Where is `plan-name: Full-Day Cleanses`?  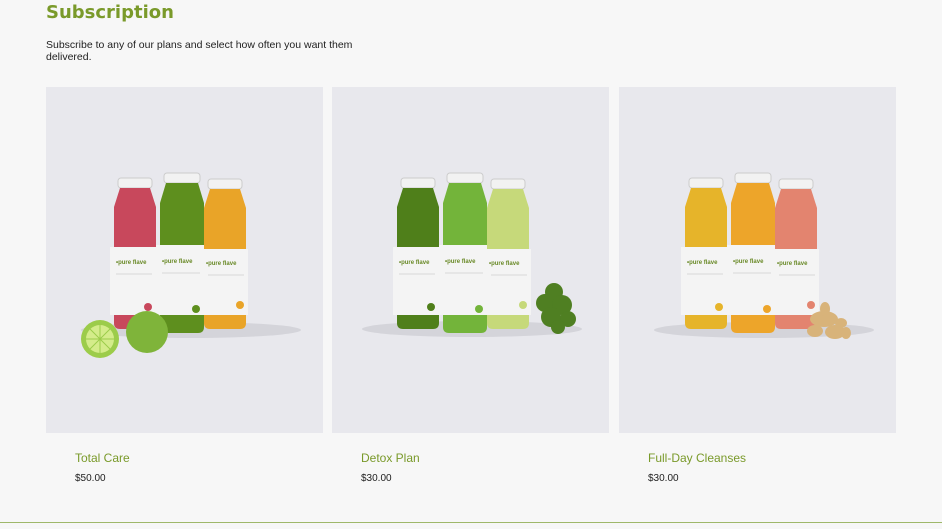 plan-name: Full-Day Cleanses is located at coordinates (697, 458).